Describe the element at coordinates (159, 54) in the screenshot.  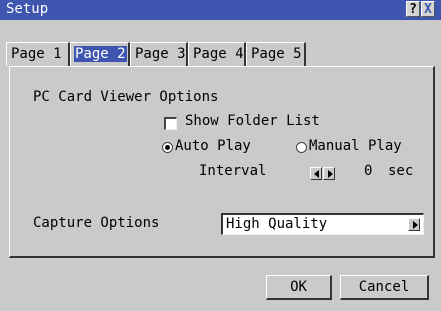
I see `tab-page-3: Page 3` at that location.